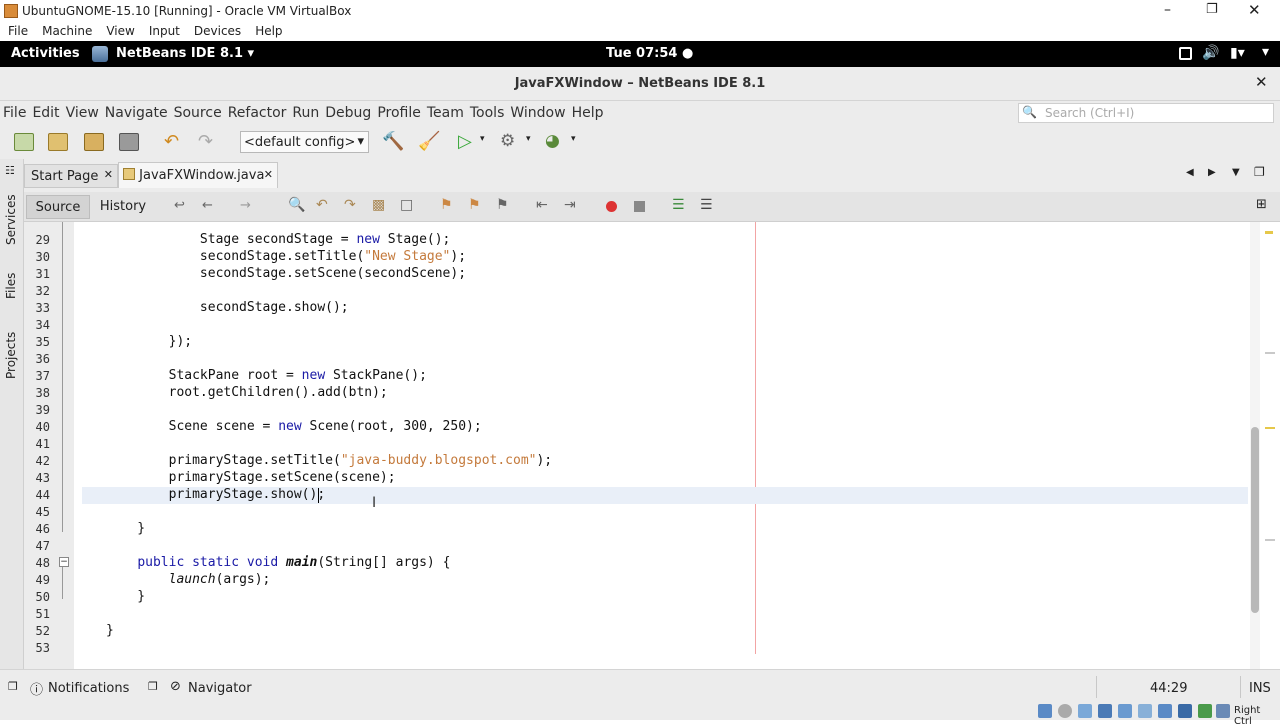 Image resolution: width=1280 pixels, height=727 pixels. What do you see at coordinates (348, 113) in the screenshot?
I see `menu-debug: Debug` at bounding box center [348, 113].